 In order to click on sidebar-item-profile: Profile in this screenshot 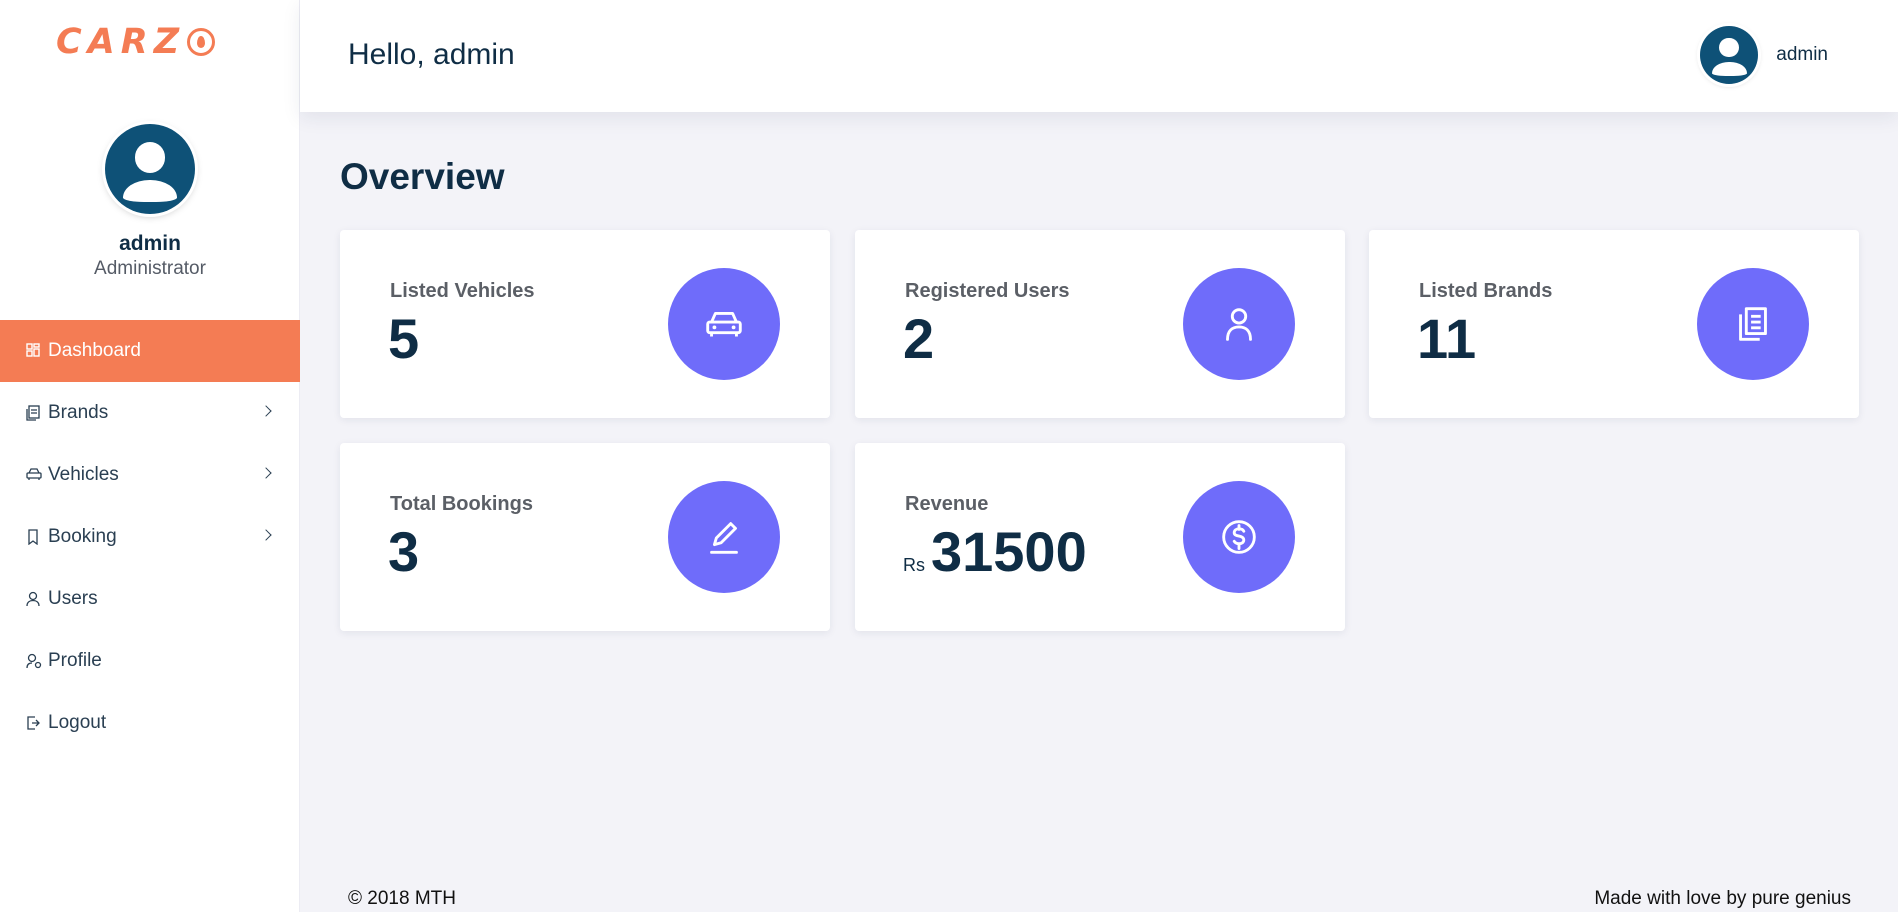, I will do `click(150, 661)`.